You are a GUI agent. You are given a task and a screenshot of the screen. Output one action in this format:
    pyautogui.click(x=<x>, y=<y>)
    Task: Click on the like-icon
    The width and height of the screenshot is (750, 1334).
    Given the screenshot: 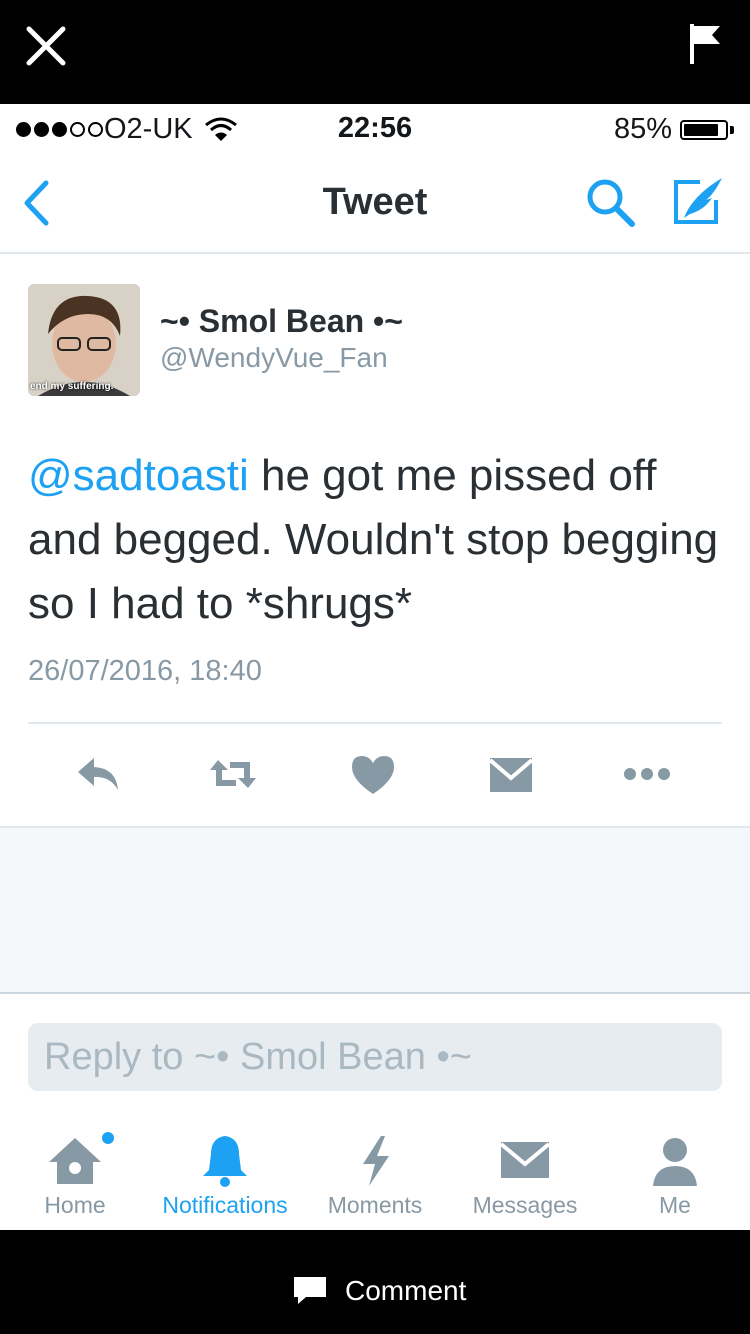 What is the action you would take?
    pyautogui.click(x=373, y=774)
    